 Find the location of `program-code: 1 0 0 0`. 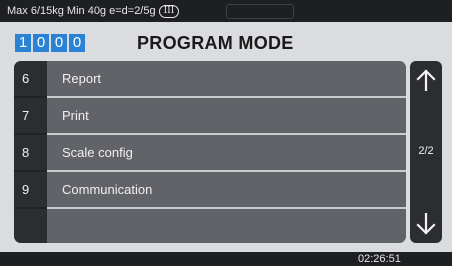

program-code: 1 0 0 0 is located at coordinates (51, 43).